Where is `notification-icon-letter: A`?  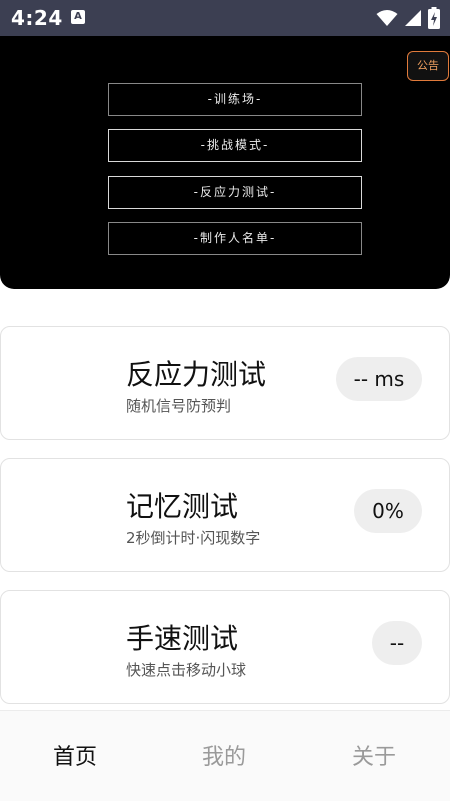
notification-icon-letter: A is located at coordinates (78, 16).